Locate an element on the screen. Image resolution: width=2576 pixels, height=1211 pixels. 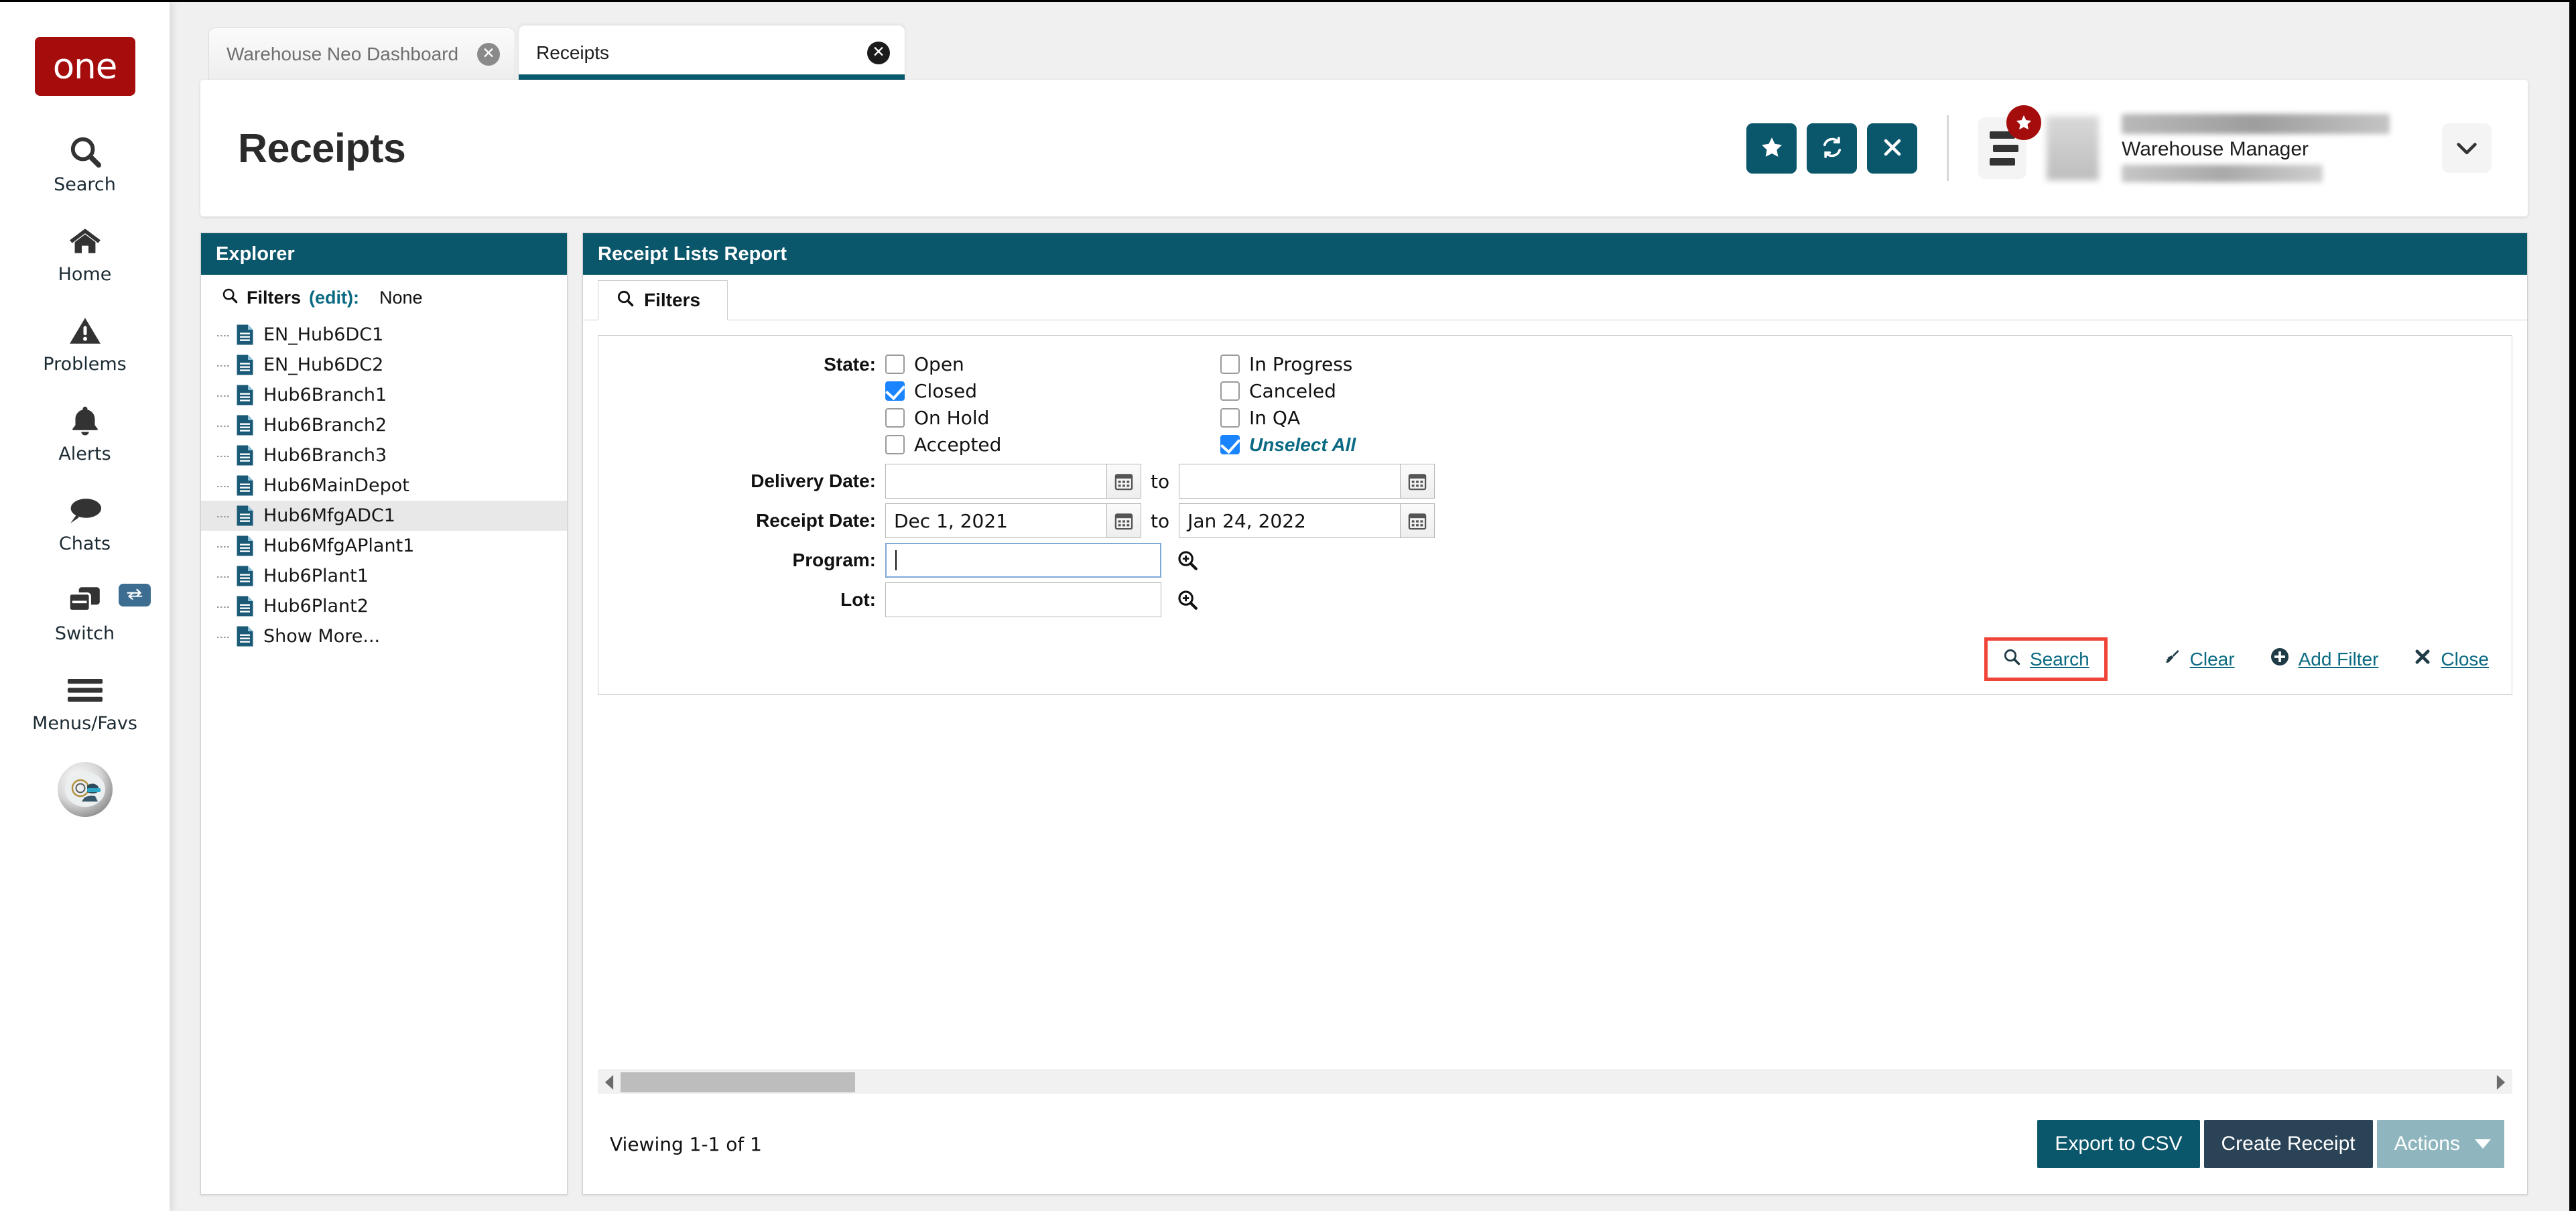
refresh-icon is located at coordinates (1832, 148).